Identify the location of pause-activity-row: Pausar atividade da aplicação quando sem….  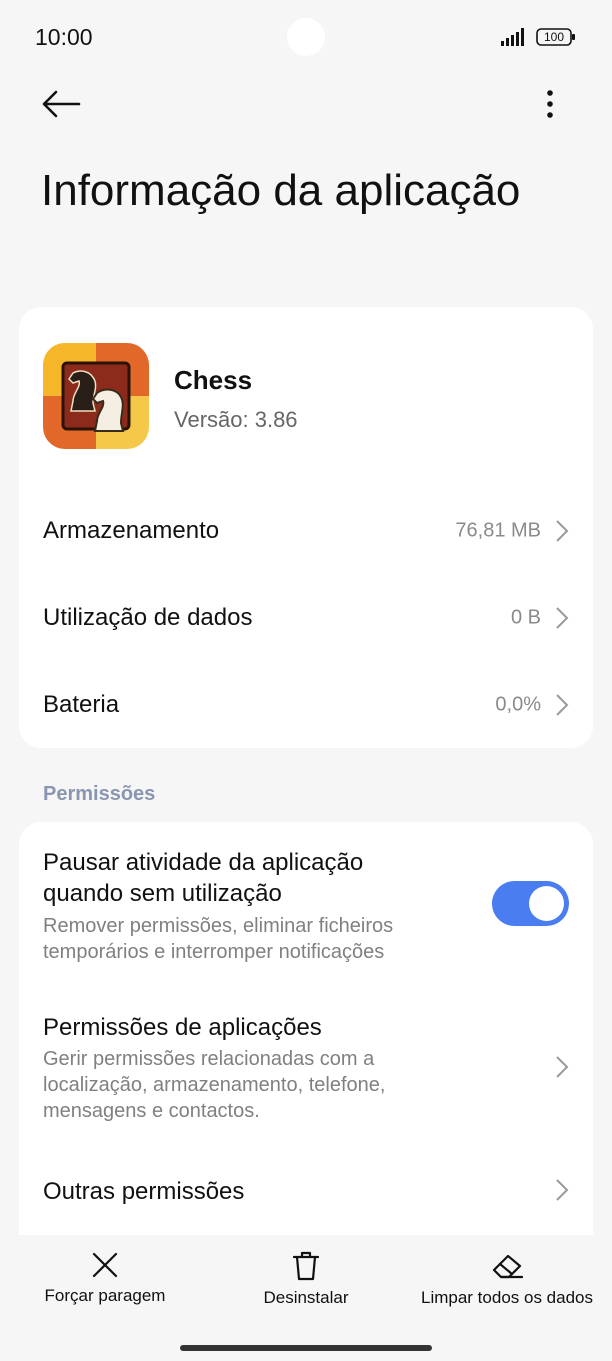
(306, 902).